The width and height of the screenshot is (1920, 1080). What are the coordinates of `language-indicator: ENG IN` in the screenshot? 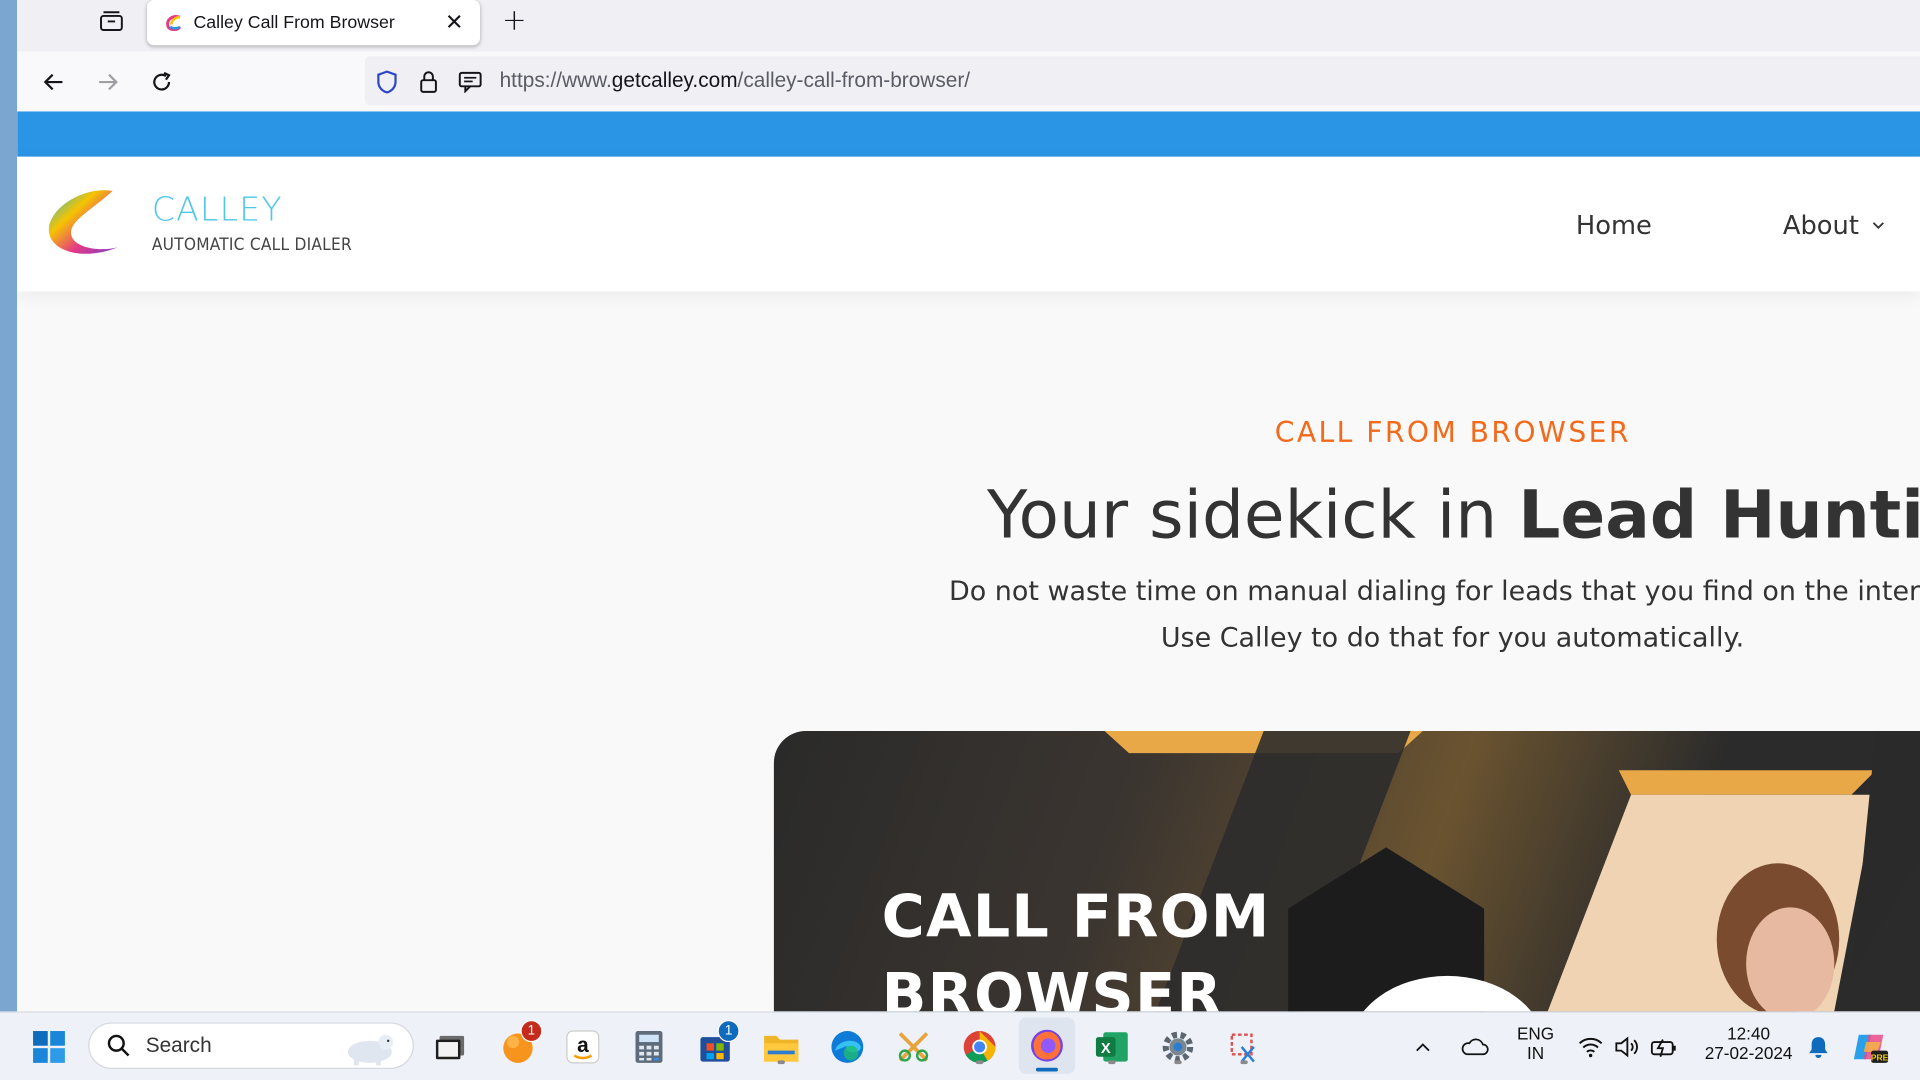 It's located at (1535, 1043).